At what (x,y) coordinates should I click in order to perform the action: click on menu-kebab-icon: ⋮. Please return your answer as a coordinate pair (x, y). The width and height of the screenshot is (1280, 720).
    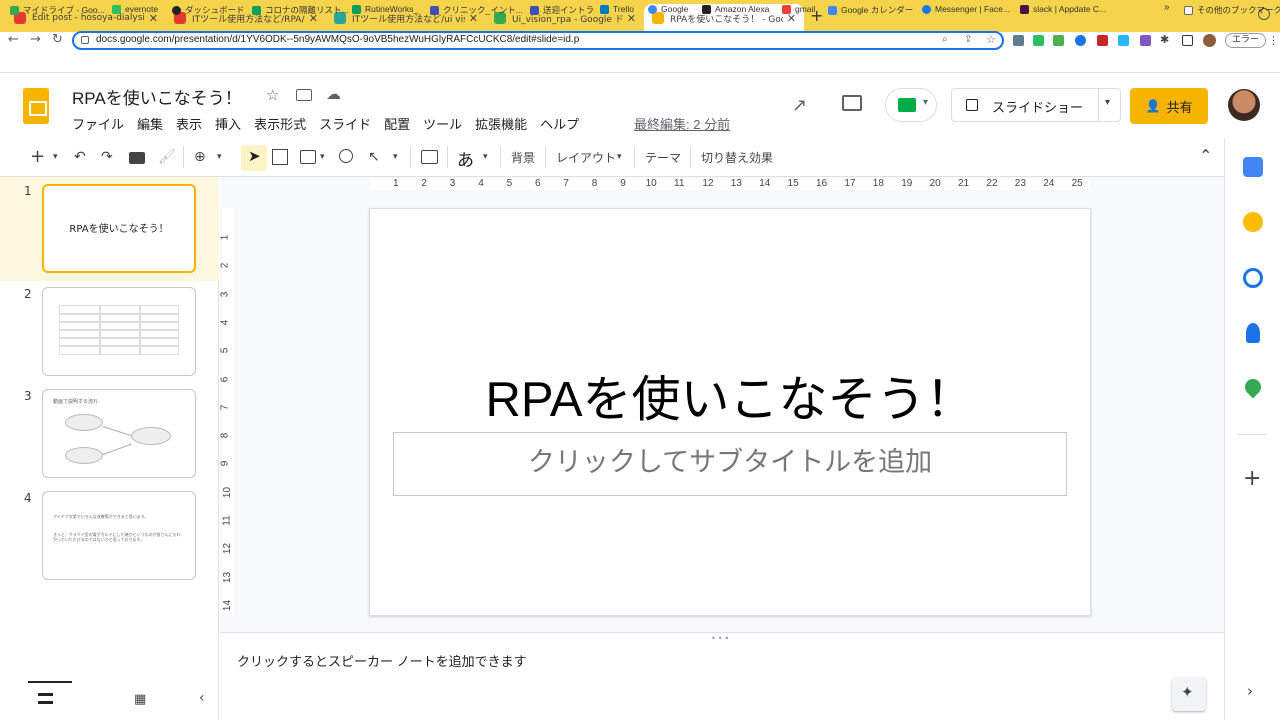
    Looking at the image, I should click on (1273, 40).